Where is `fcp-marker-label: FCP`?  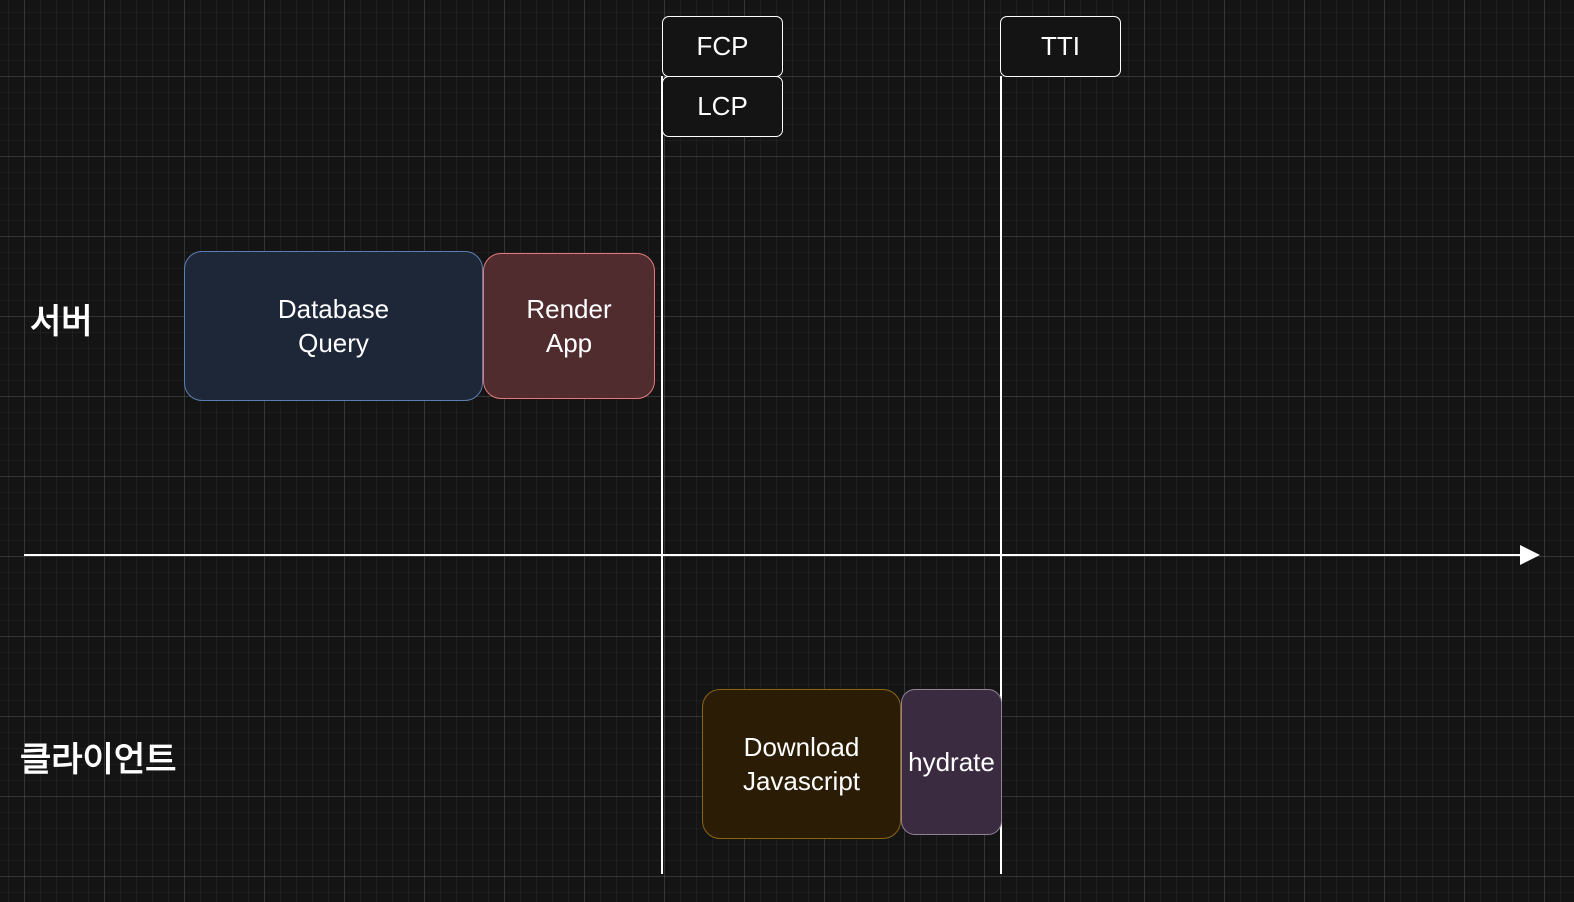 fcp-marker-label: FCP is located at coordinates (722, 46).